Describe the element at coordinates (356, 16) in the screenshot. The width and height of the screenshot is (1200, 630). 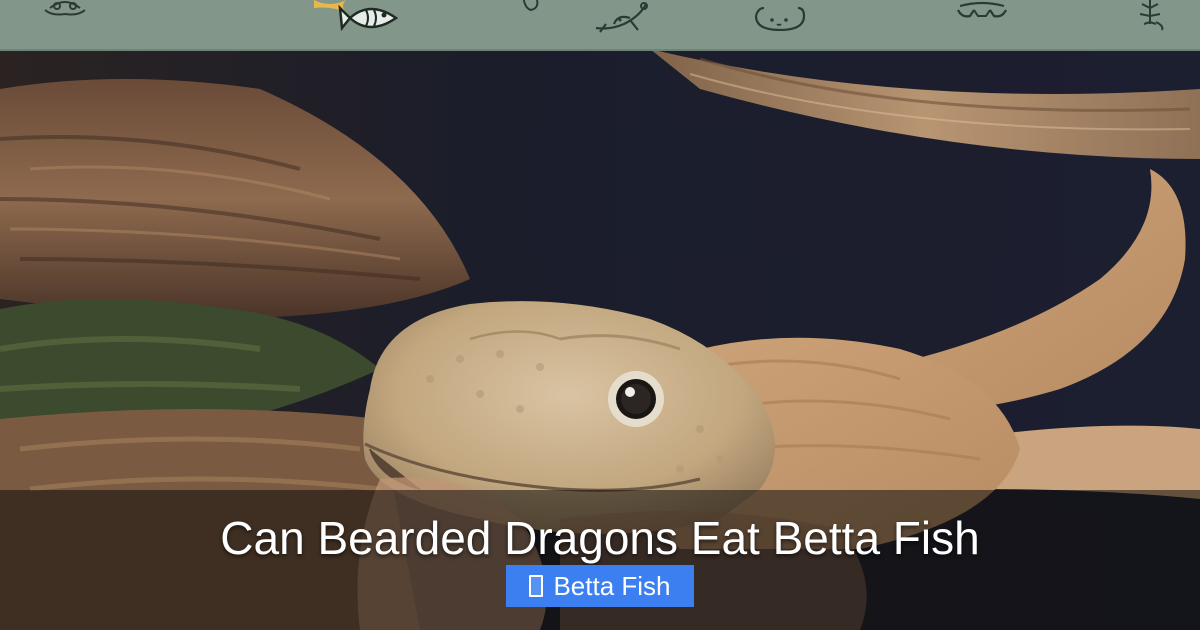
I see `fish-icon` at that location.